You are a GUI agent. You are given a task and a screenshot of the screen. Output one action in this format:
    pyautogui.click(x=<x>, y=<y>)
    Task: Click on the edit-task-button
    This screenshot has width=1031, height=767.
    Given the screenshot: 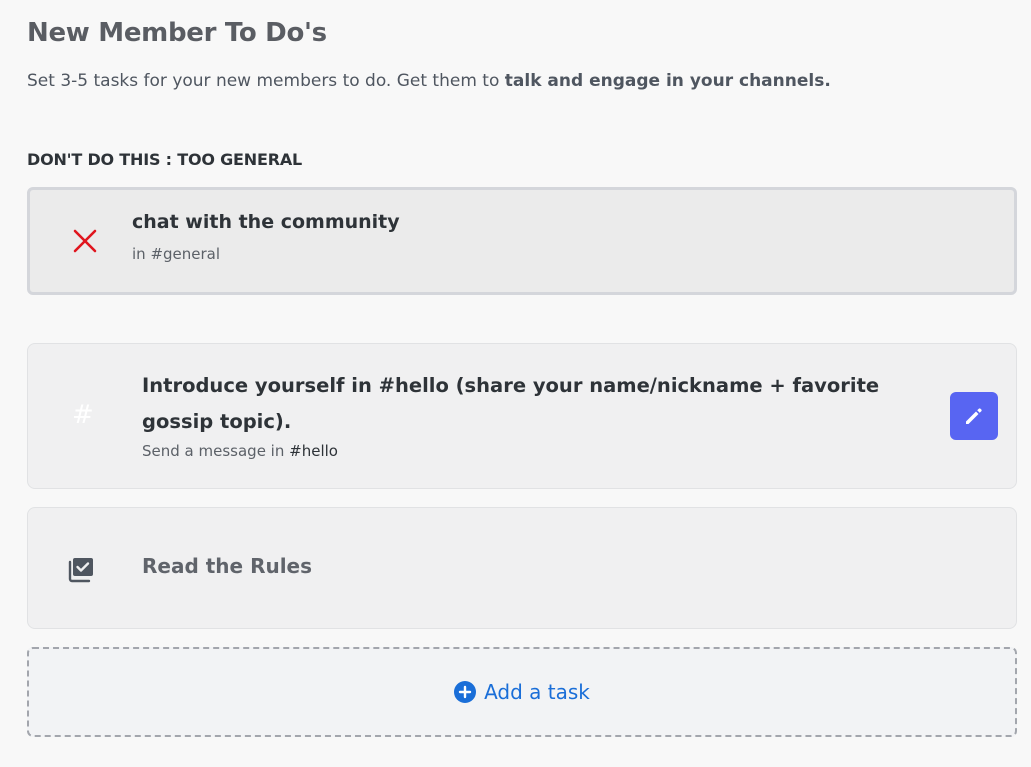 What is the action you would take?
    pyautogui.click(x=974, y=416)
    